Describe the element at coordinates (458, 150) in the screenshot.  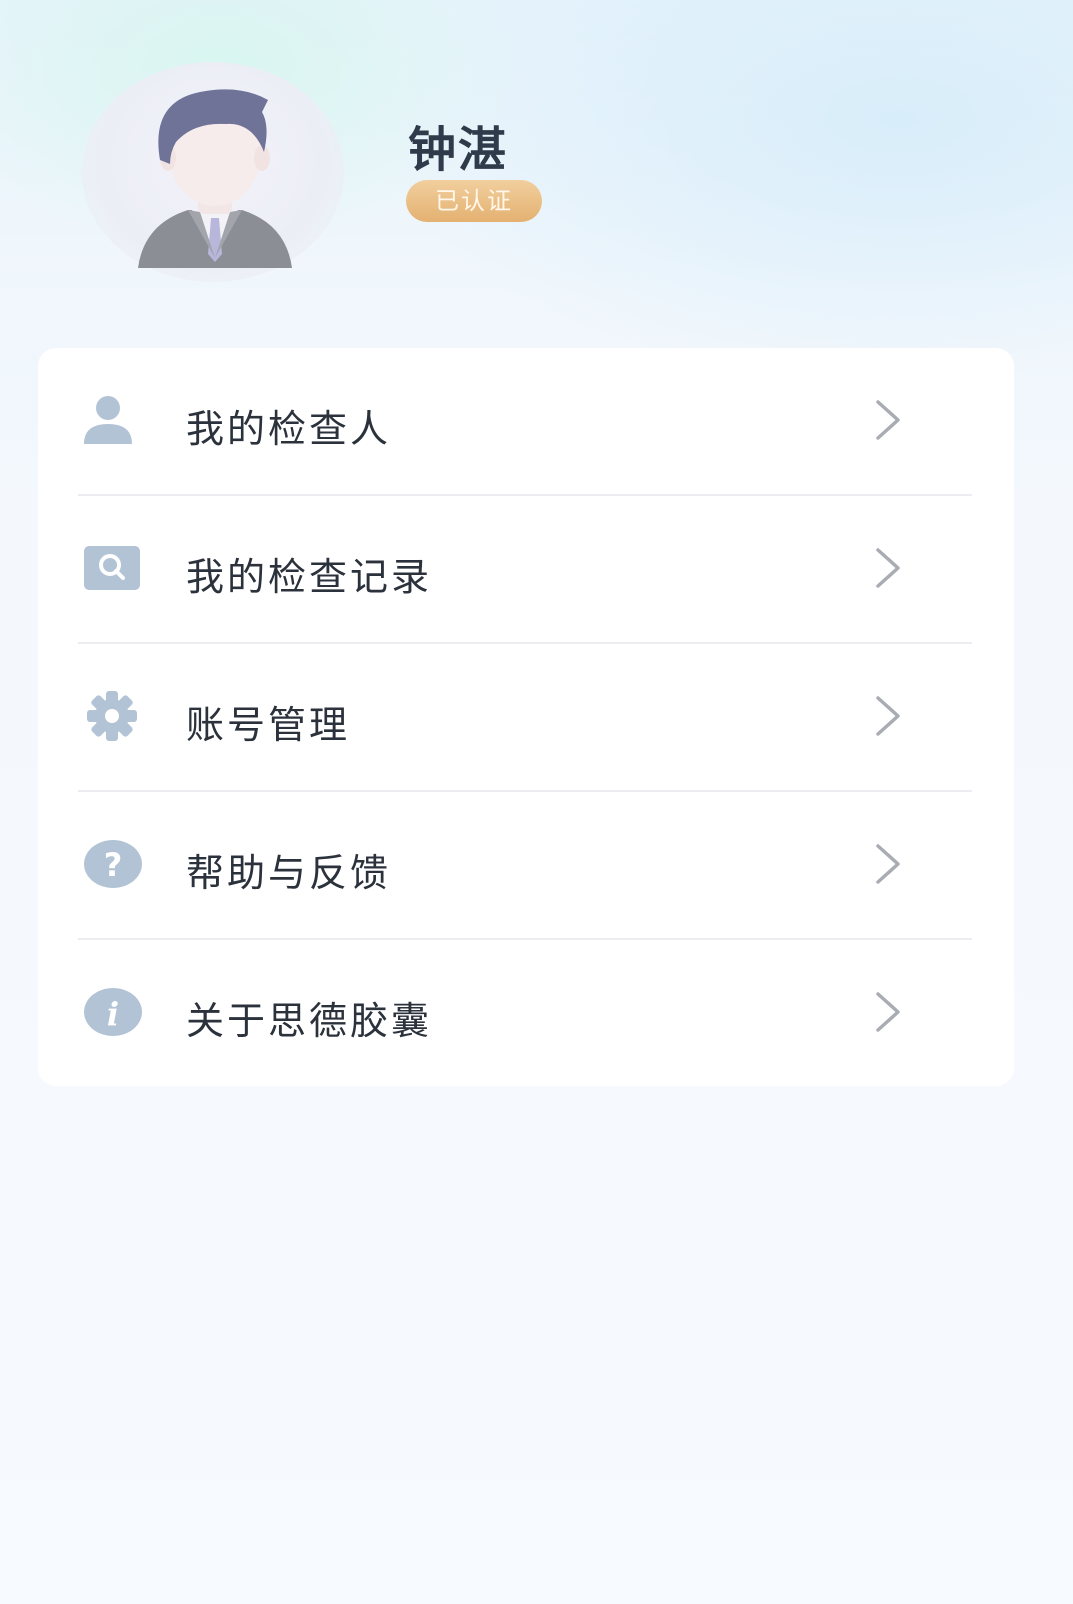
I see `user-name: 钟湛` at that location.